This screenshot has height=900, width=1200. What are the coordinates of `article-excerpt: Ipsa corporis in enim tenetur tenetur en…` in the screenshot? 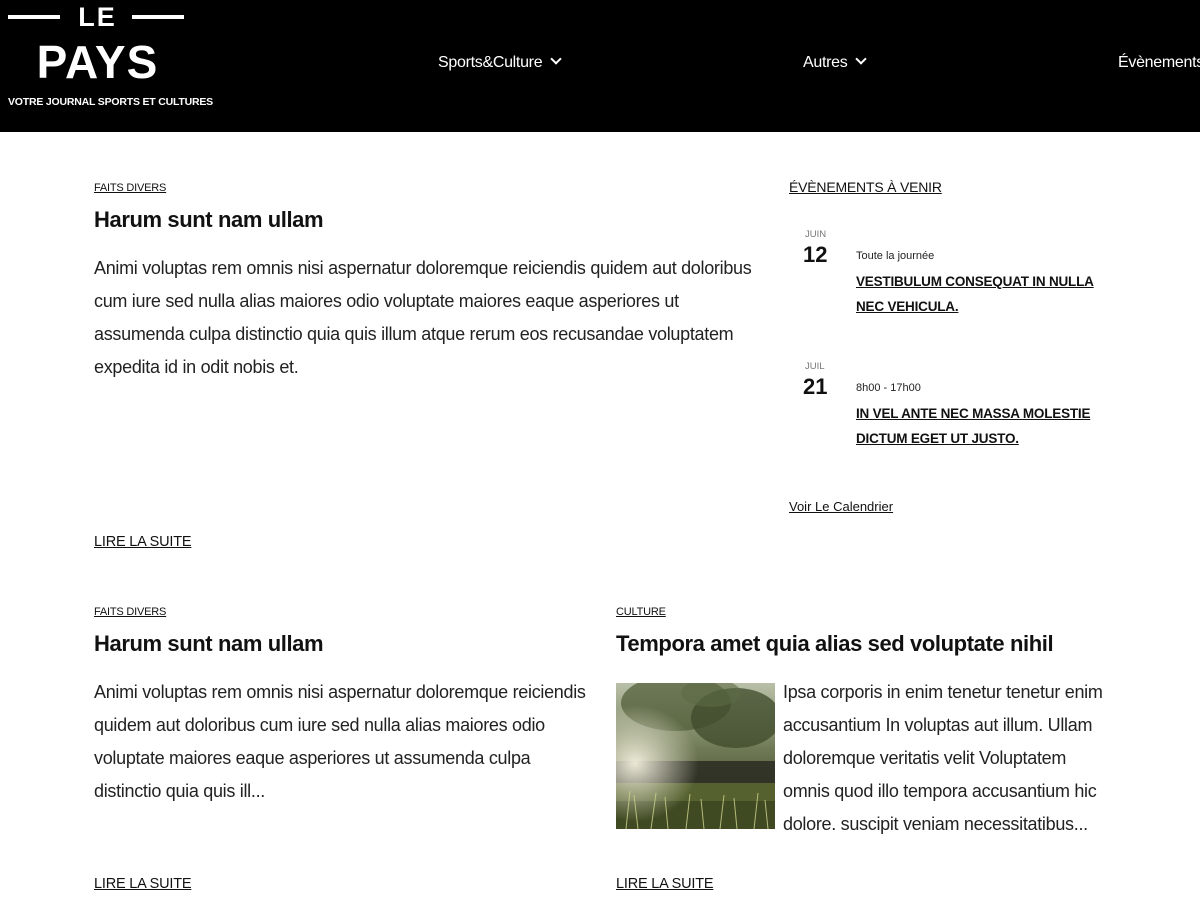 It's located at (943, 758).